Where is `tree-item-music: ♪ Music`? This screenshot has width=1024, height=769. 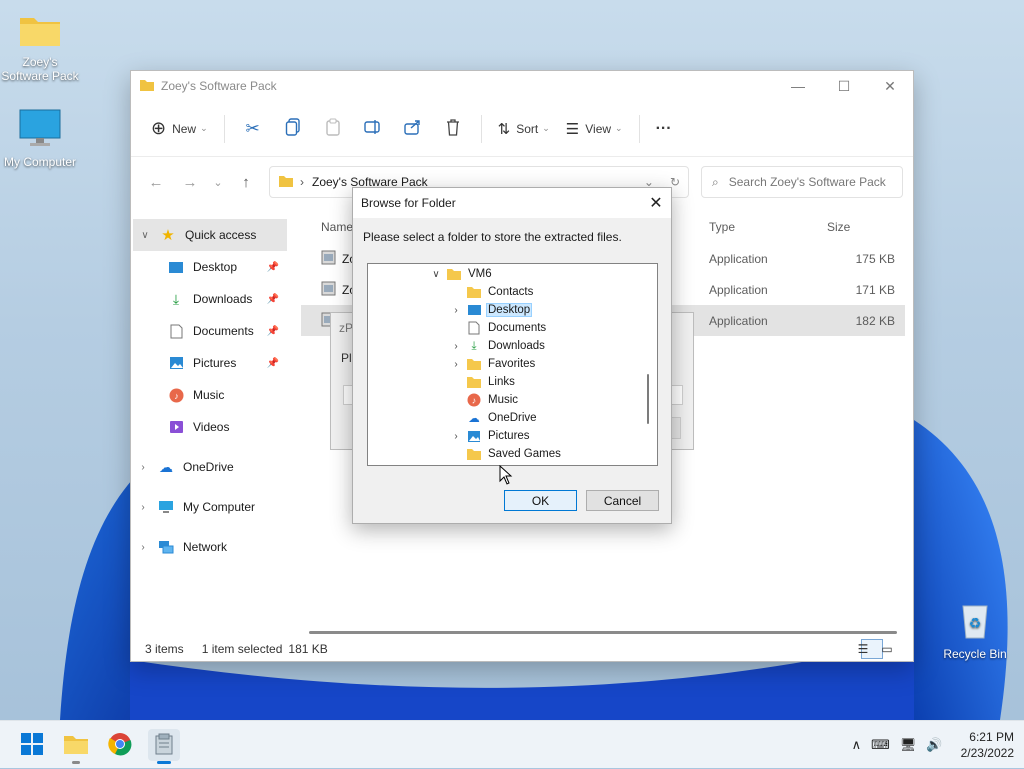
tree-item-music: ♪ Music is located at coordinates (484, 400).